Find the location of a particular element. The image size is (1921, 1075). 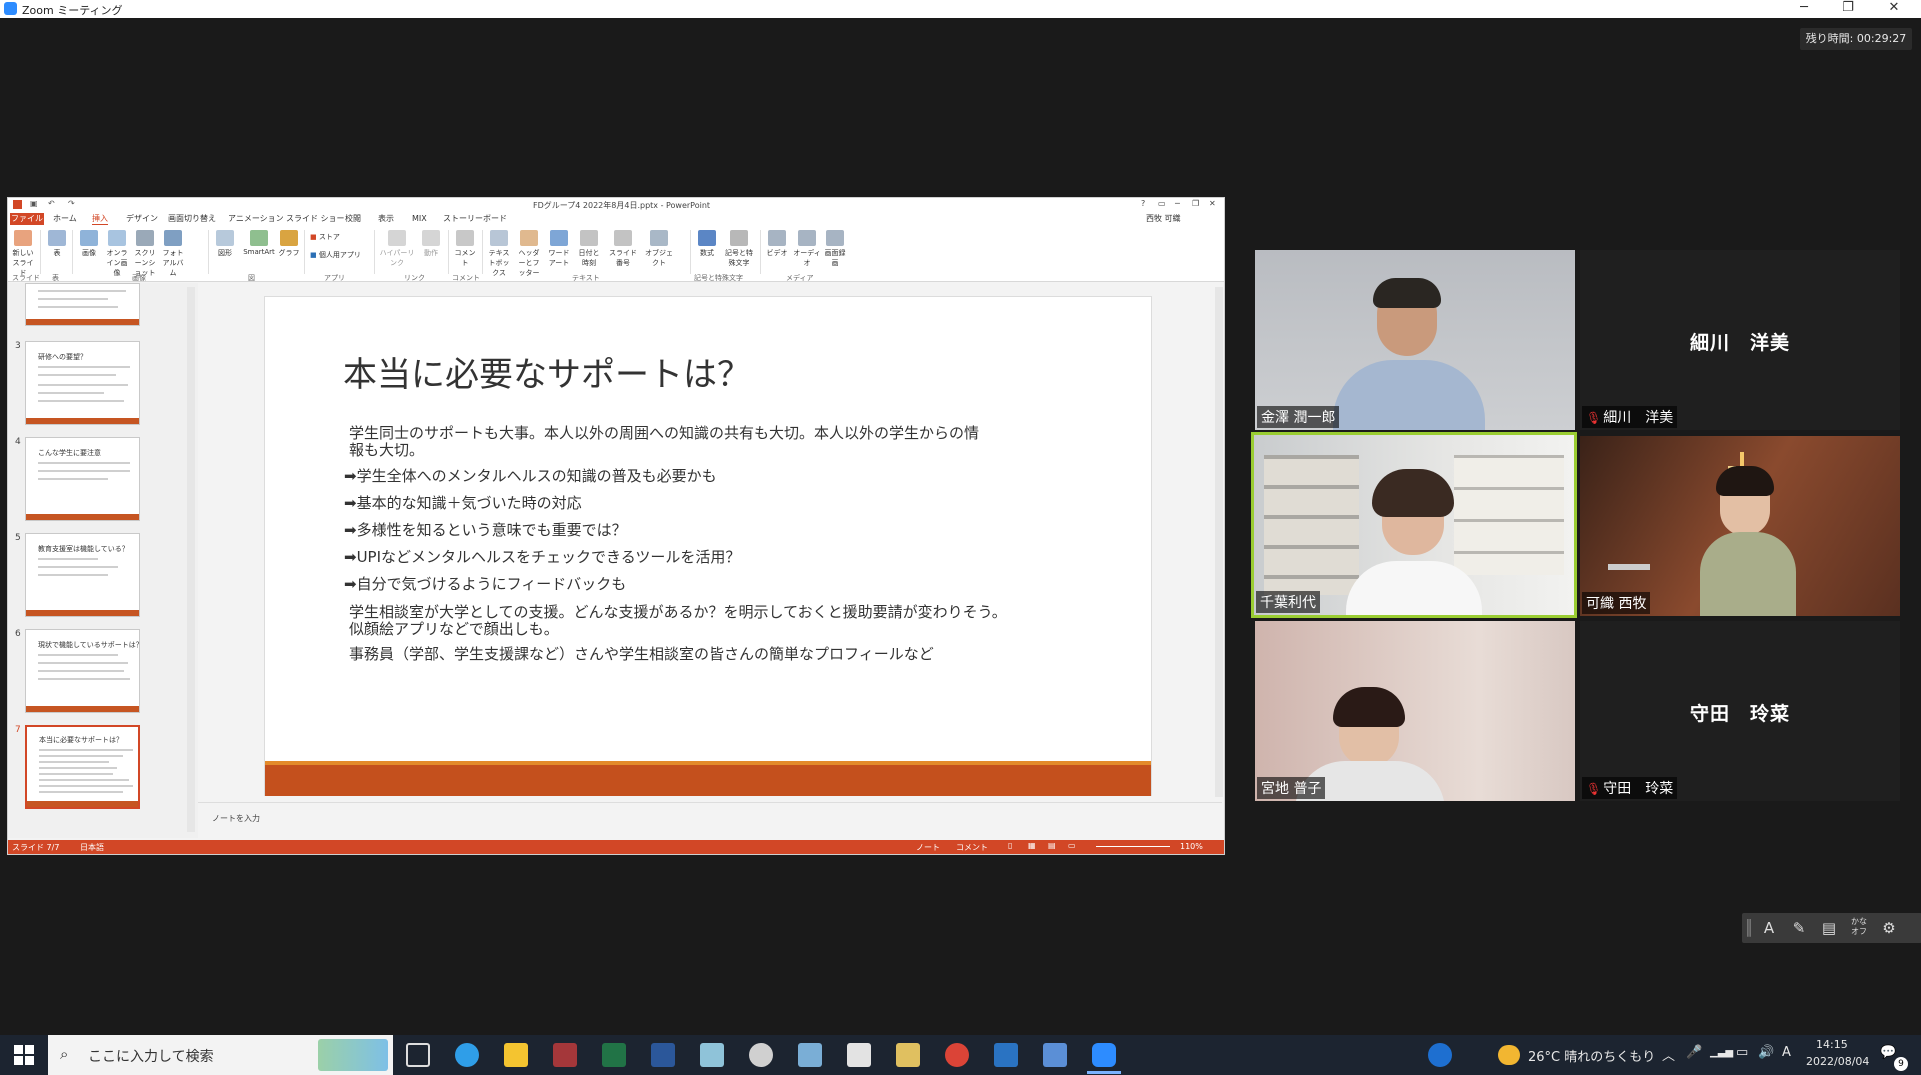

dictionary-icon: ▤ is located at coordinates (1829, 928).